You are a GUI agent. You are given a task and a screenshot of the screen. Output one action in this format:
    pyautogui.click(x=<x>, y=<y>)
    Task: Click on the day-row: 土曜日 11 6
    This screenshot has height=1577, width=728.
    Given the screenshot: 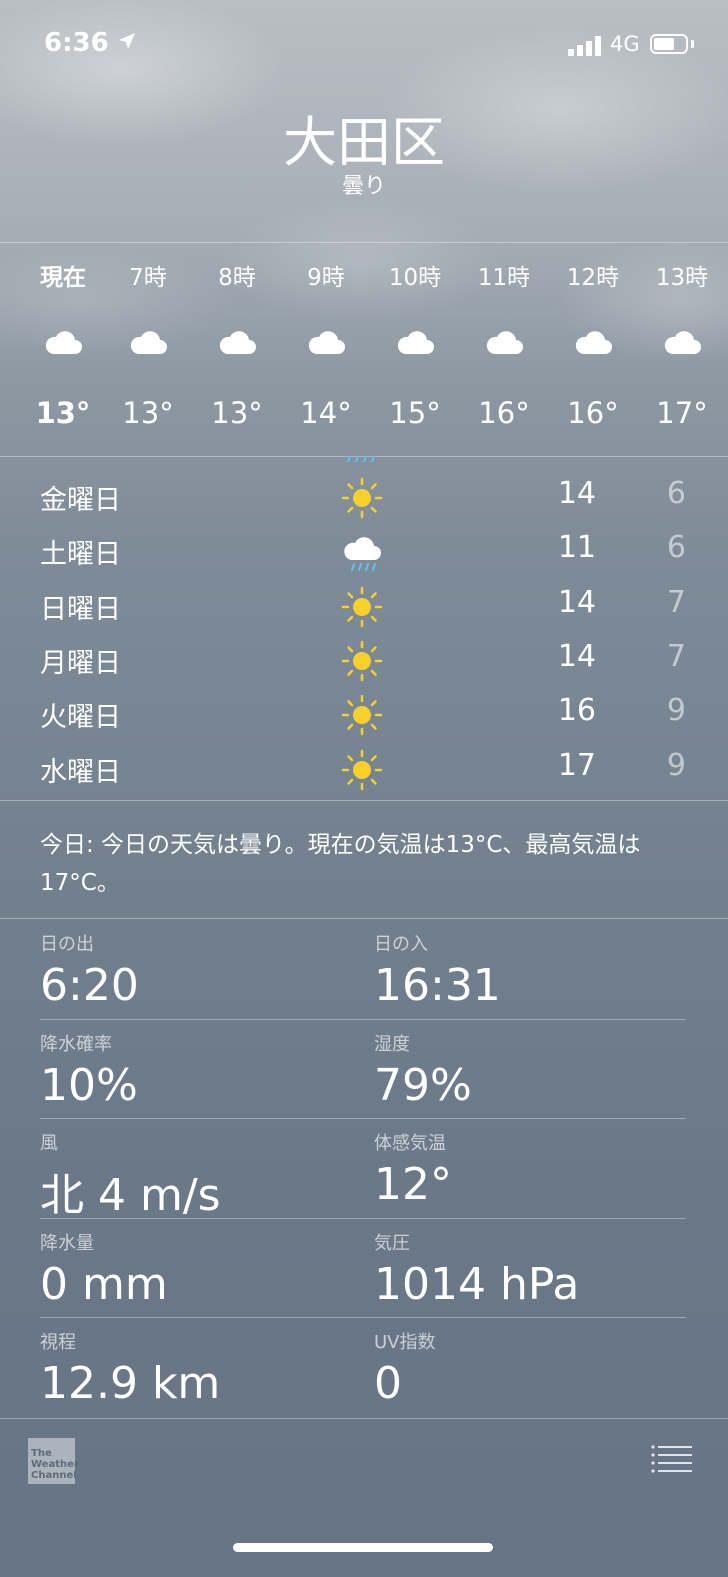 What is the action you would take?
    pyautogui.click(x=364, y=551)
    